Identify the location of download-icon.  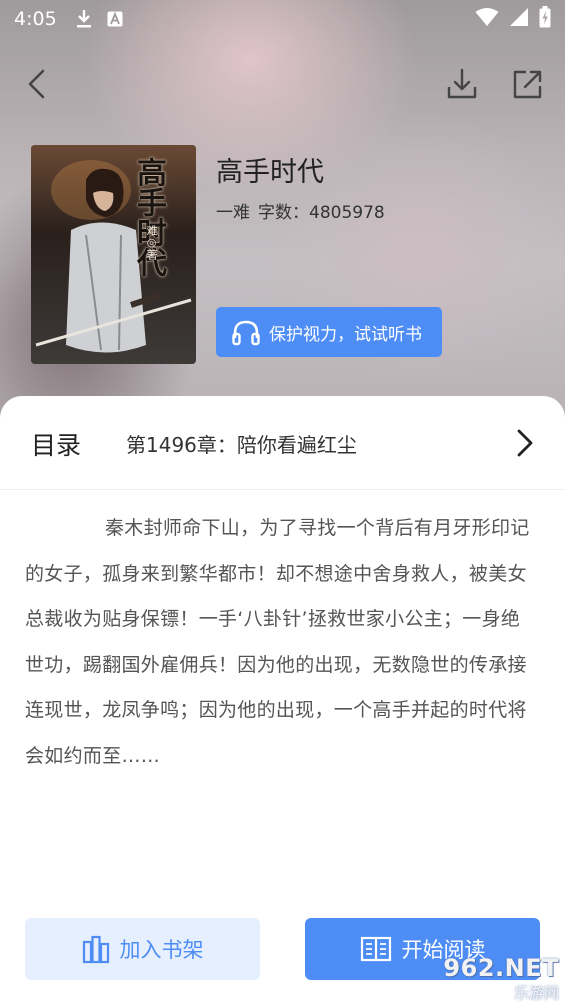
(462, 83).